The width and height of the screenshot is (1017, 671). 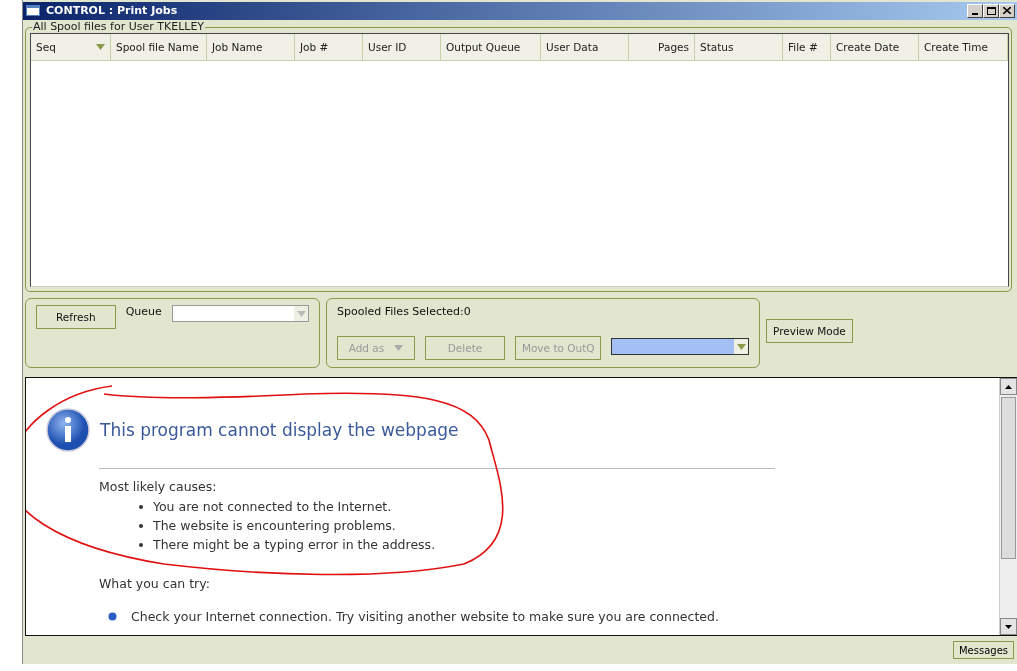 I want to click on scroll-up-button, so click(x=1008, y=387).